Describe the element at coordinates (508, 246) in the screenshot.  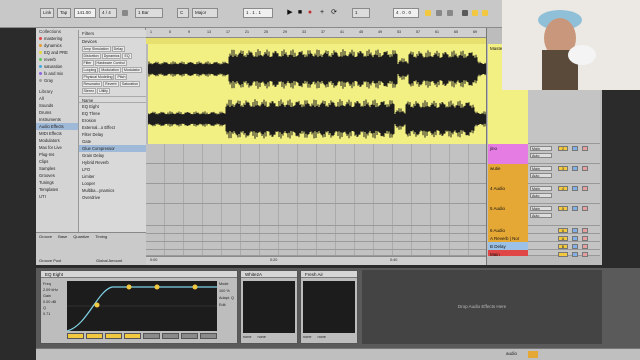
I see `track-header: B Delay` at that location.